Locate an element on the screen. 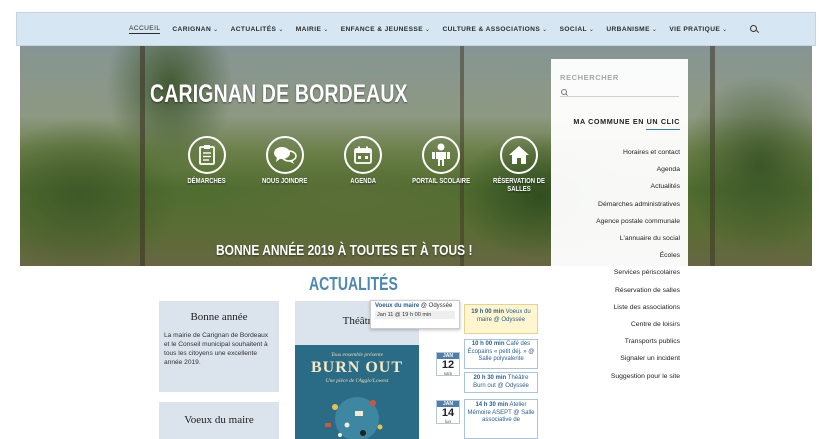 This screenshot has width=828, height=439. nav-item-label: VIE PRATIQUE is located at coordinates (695, 29).